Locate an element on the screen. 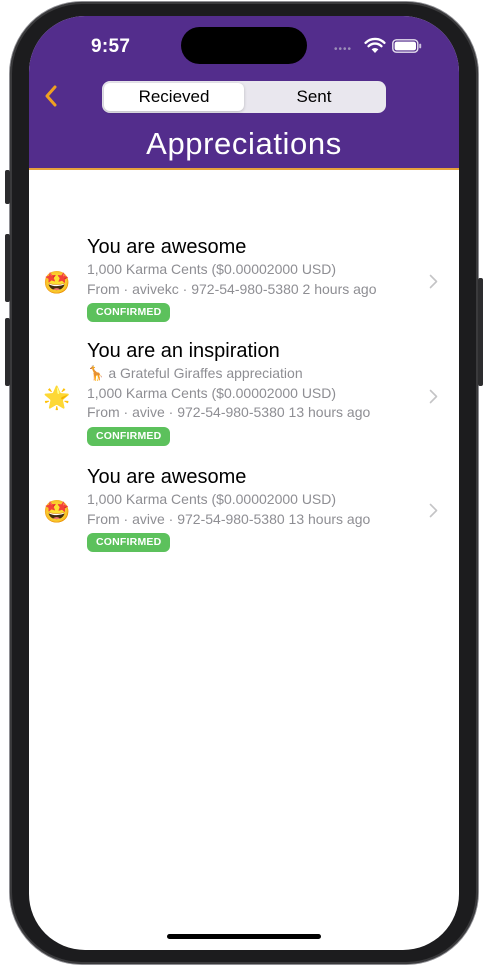 This screenshot has height=968, width=488. tab-received: Recieved is located at coordinates (174, 97).